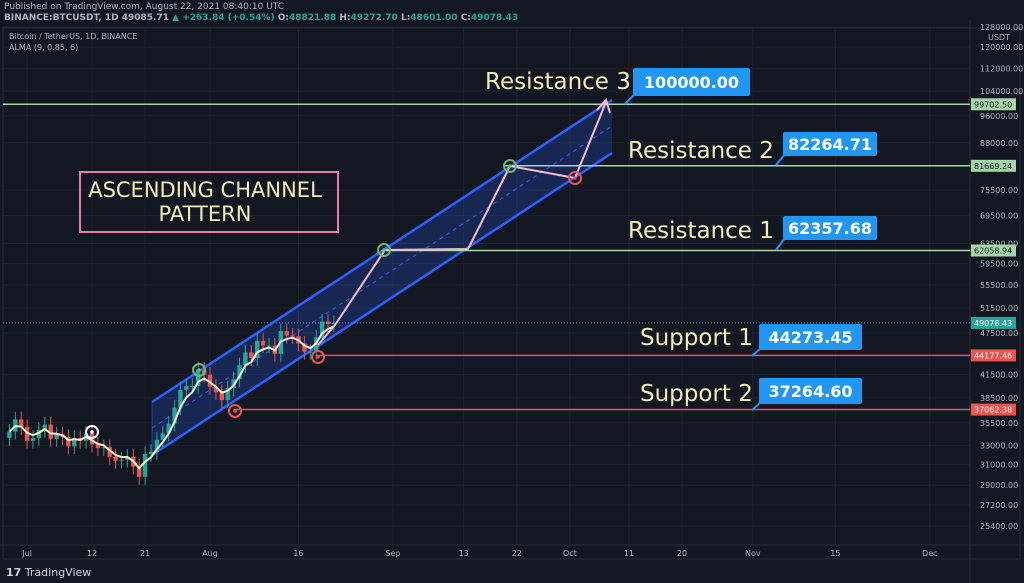 Image resolution: width=1024 pixels, height=583 pixels. What do you see at coordinates (1001, 27) in the screenshot?
I see `y-tick-label: 128000.00` at bounding box center [1001, 27].